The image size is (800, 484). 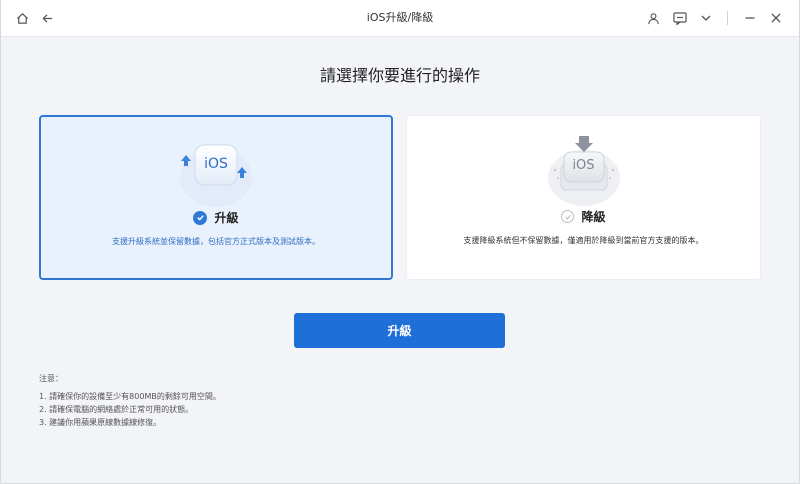 What do you see at coordinates (583, 240) in the screenshot?
I see `downgrade-description: 支援降級系統但不保留數據，僅適用於降級到當前官方支援的版本。` at bounding box center [583, 240].